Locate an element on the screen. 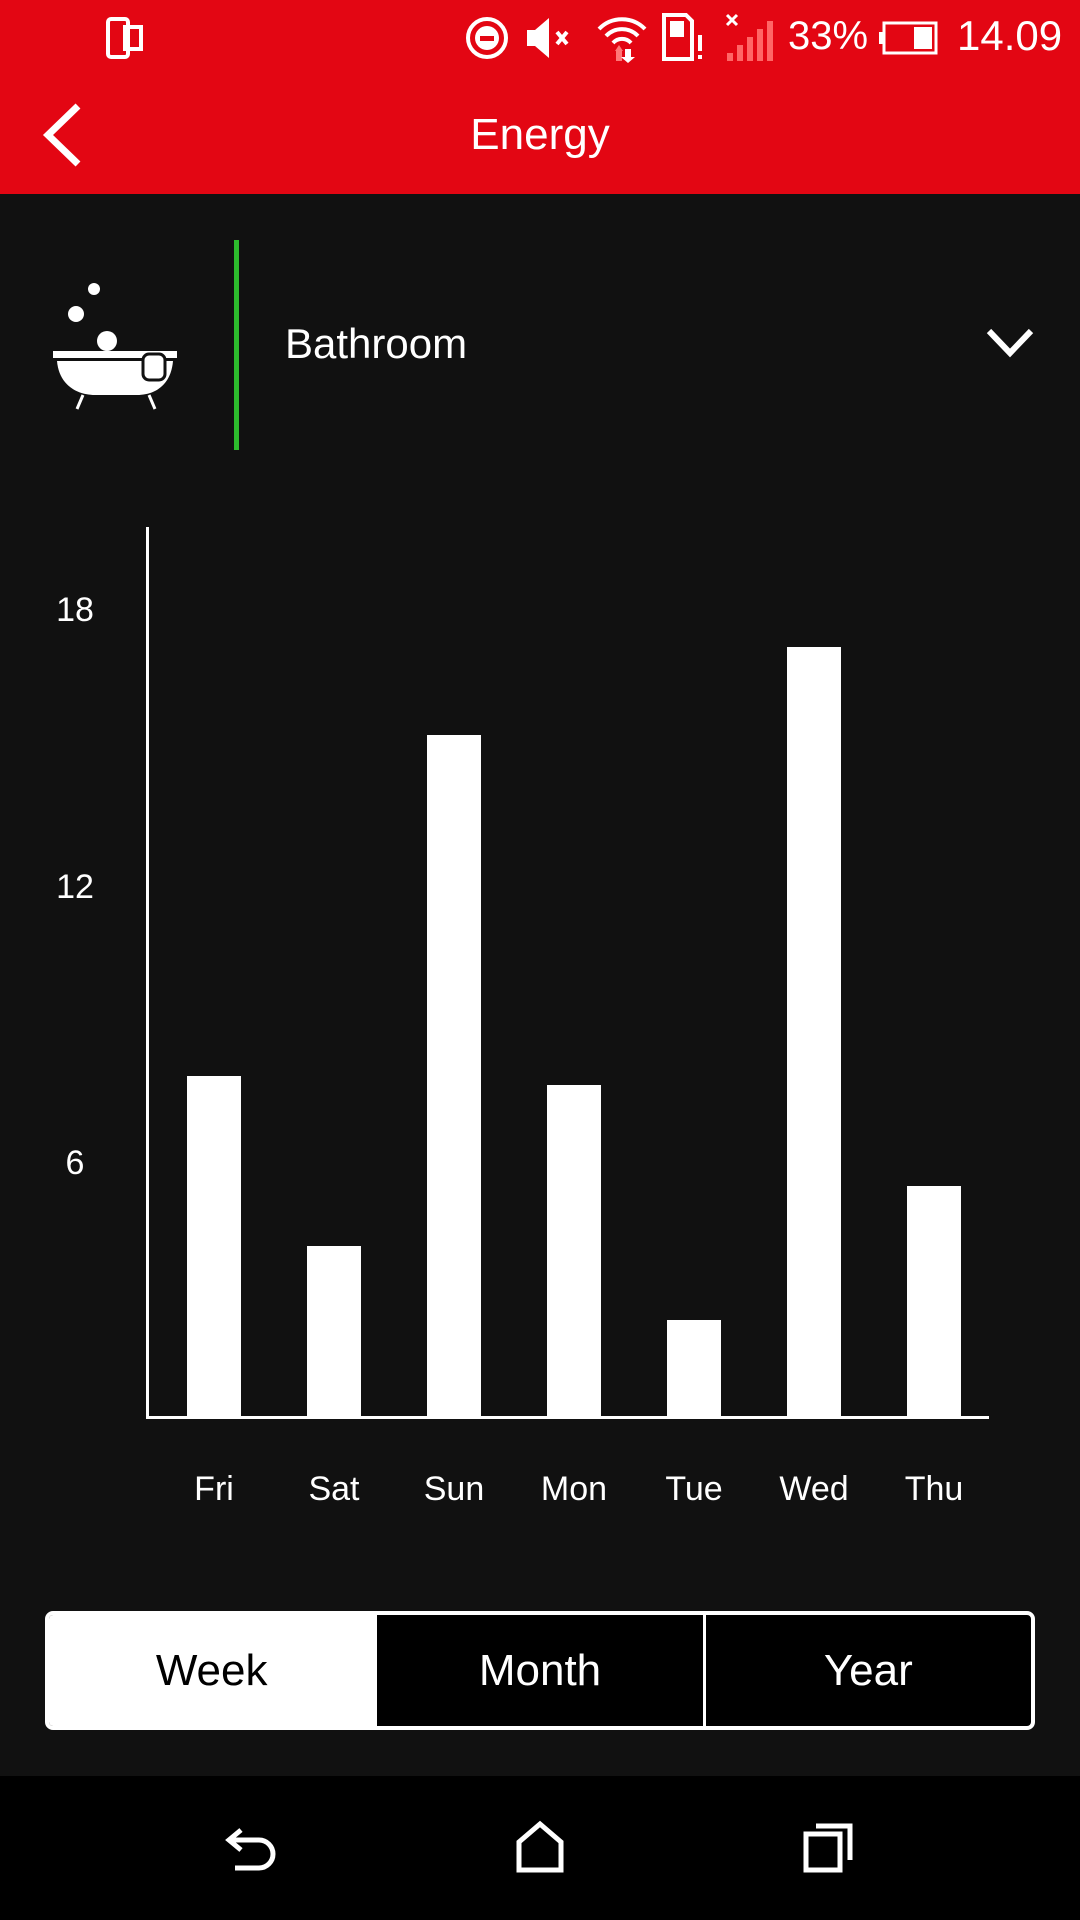  tab-month: Month is located at coordinates (538, 1670).